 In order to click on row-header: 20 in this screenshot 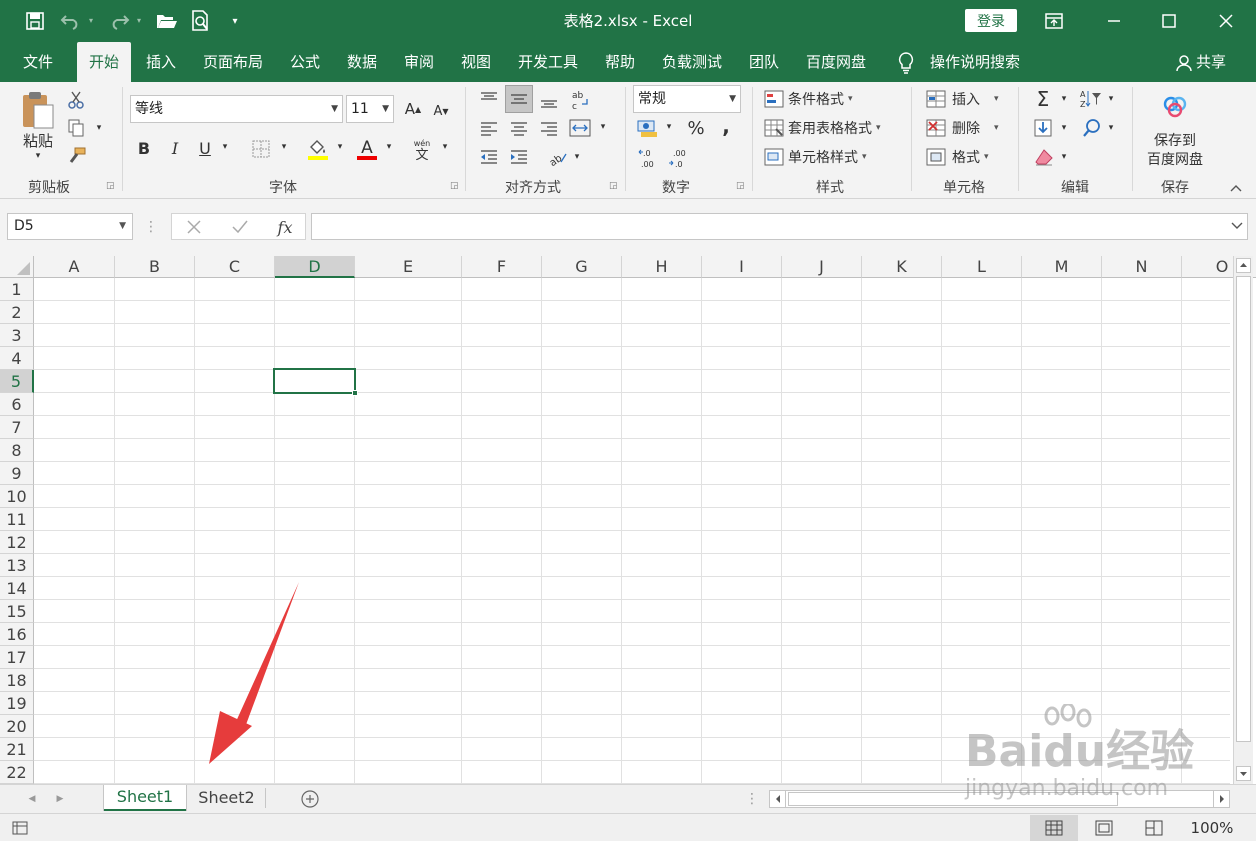, I will do `click(17, 726)`.